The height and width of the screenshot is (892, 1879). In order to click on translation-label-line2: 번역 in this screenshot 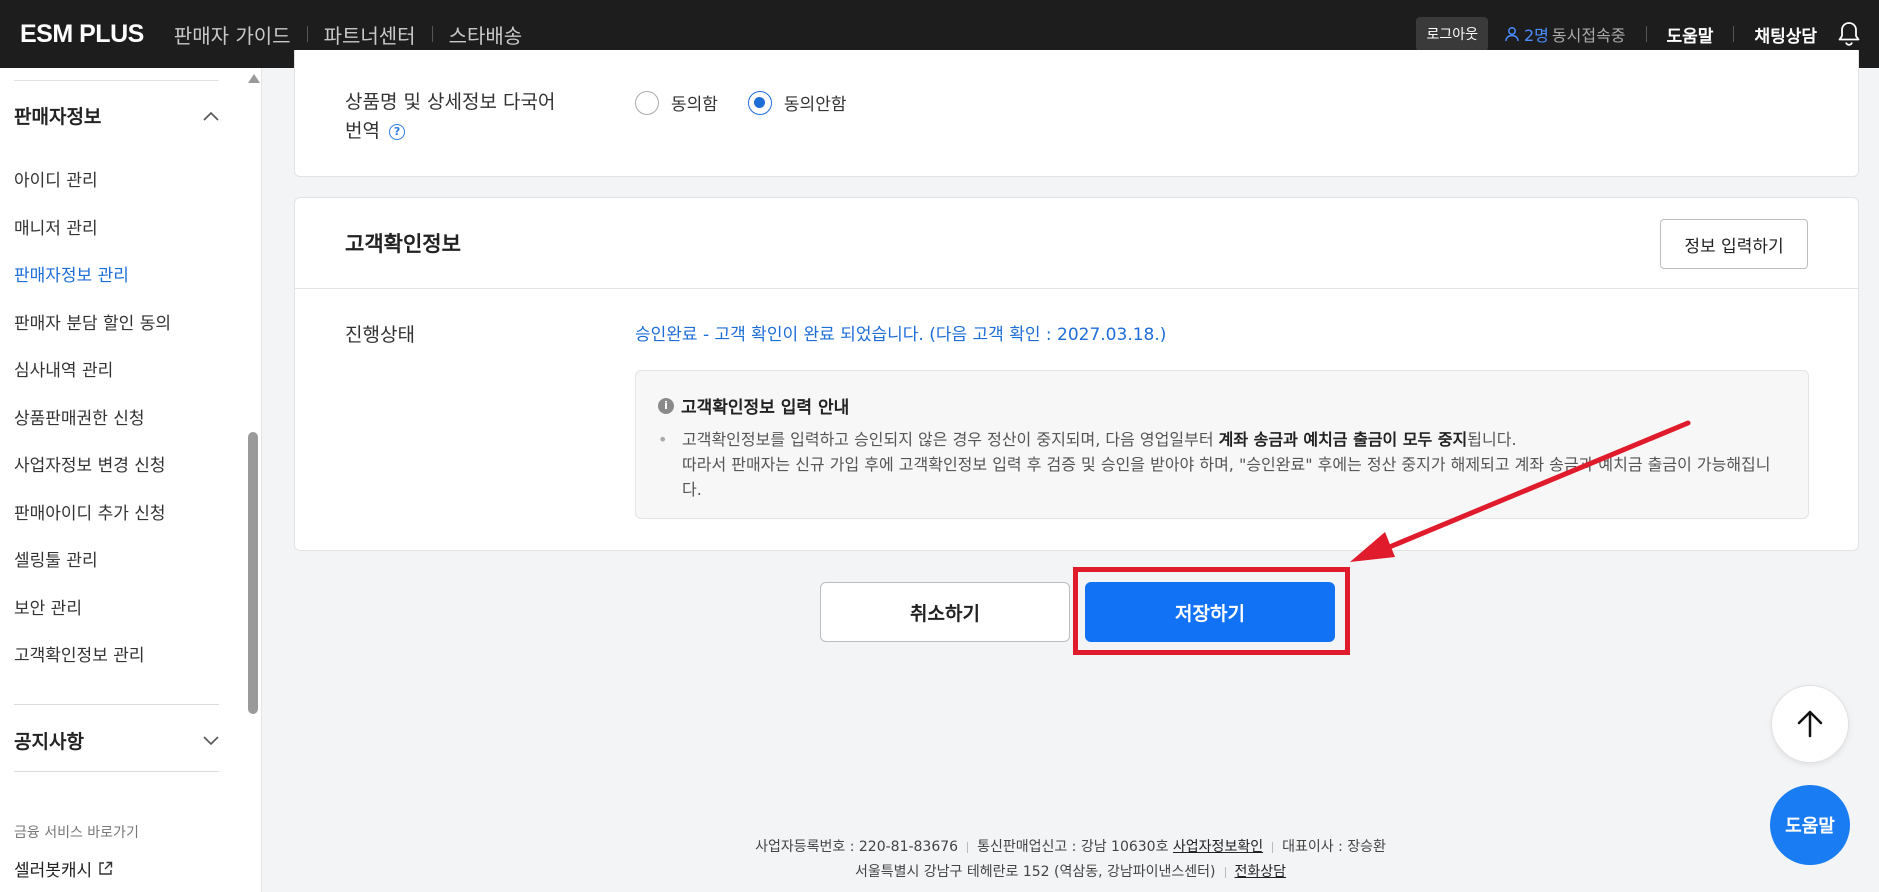, I will do `click(362, 131)`.